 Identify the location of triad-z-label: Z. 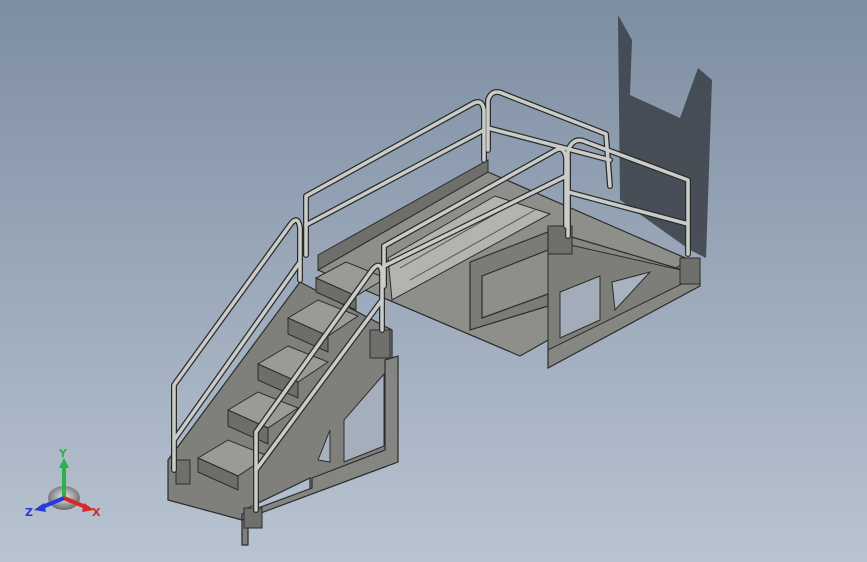
(29, 512).